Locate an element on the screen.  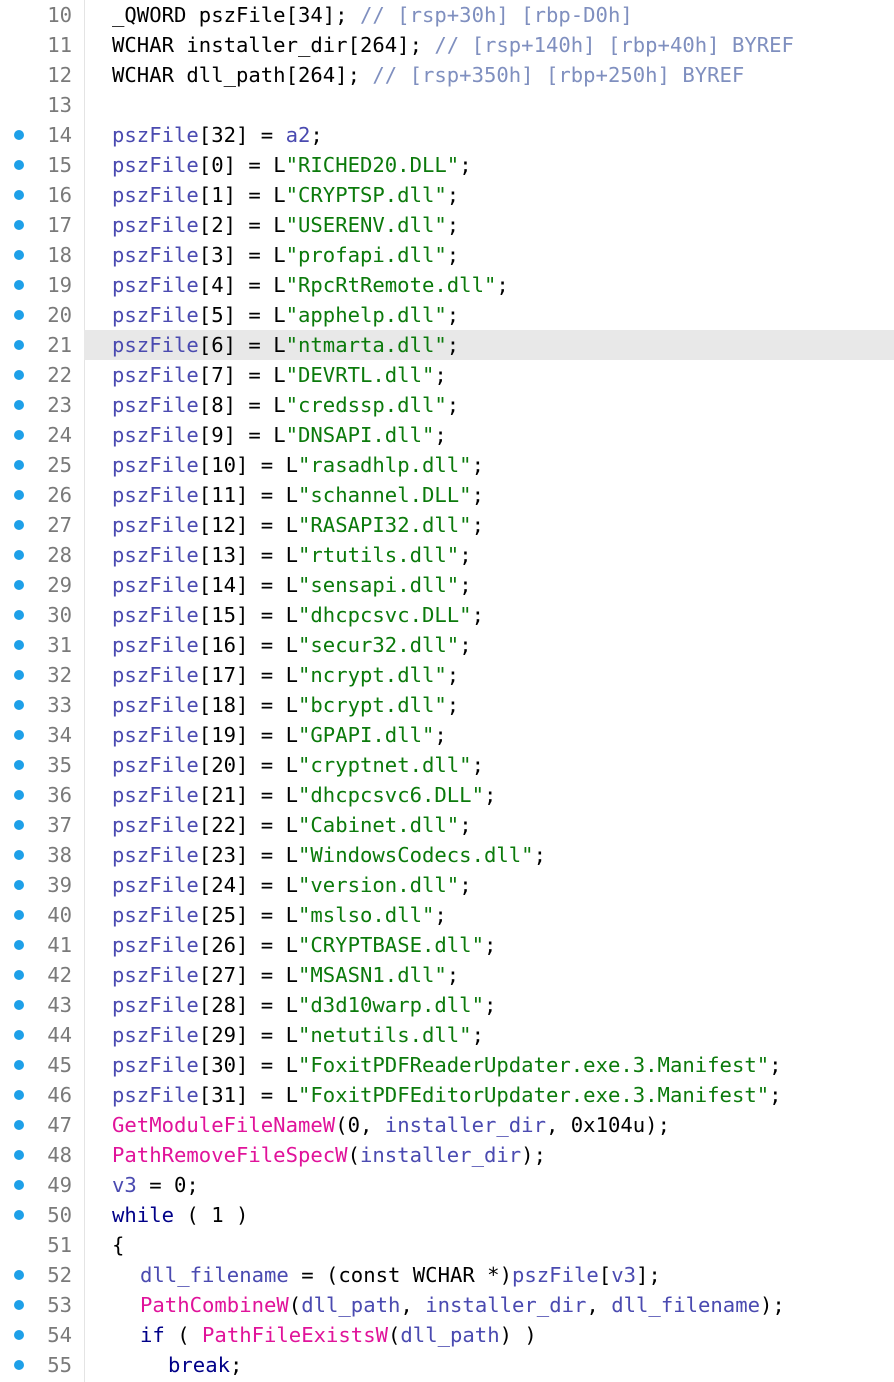
code-line: 24 pszFile[9] = L"DNSAPI.dll"; is located at coordinates (447, 435).